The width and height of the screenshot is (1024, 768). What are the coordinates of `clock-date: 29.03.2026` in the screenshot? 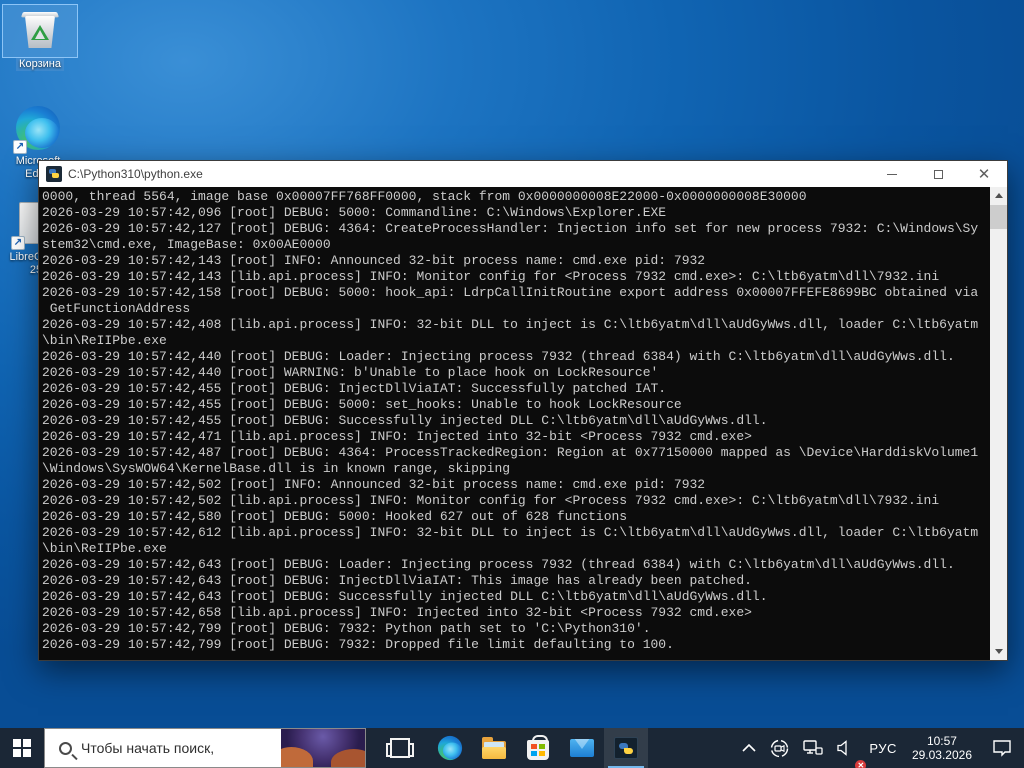 It's located at (941, 755).